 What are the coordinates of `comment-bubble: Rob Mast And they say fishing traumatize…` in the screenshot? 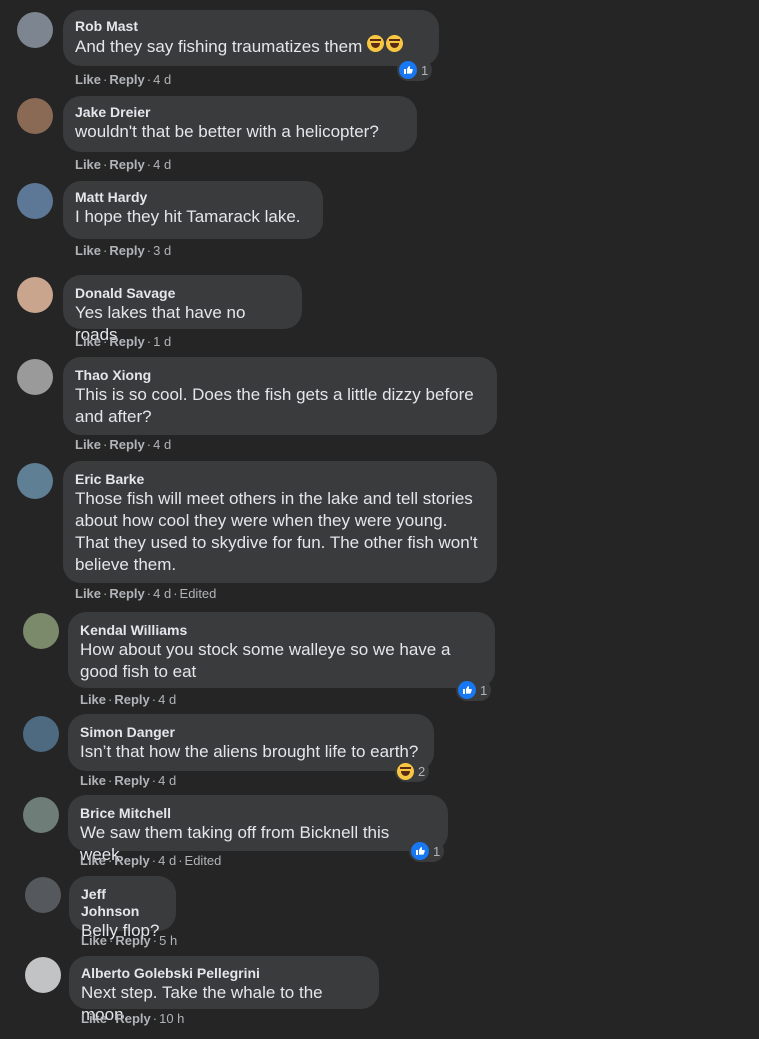 It's located at (251, 38).